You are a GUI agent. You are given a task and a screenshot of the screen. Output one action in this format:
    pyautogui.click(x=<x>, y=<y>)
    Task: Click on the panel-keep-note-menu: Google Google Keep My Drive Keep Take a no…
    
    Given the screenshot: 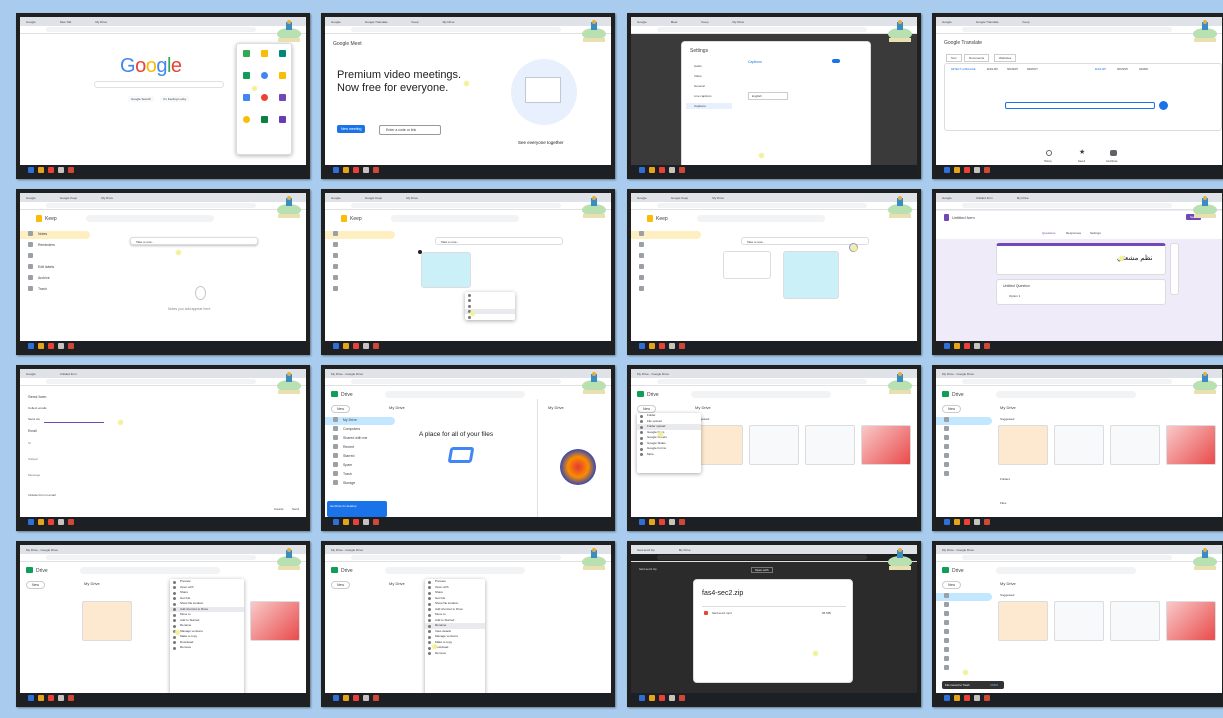 What is the action you would take?
    pyautogui.click(x=468, y=272)
    